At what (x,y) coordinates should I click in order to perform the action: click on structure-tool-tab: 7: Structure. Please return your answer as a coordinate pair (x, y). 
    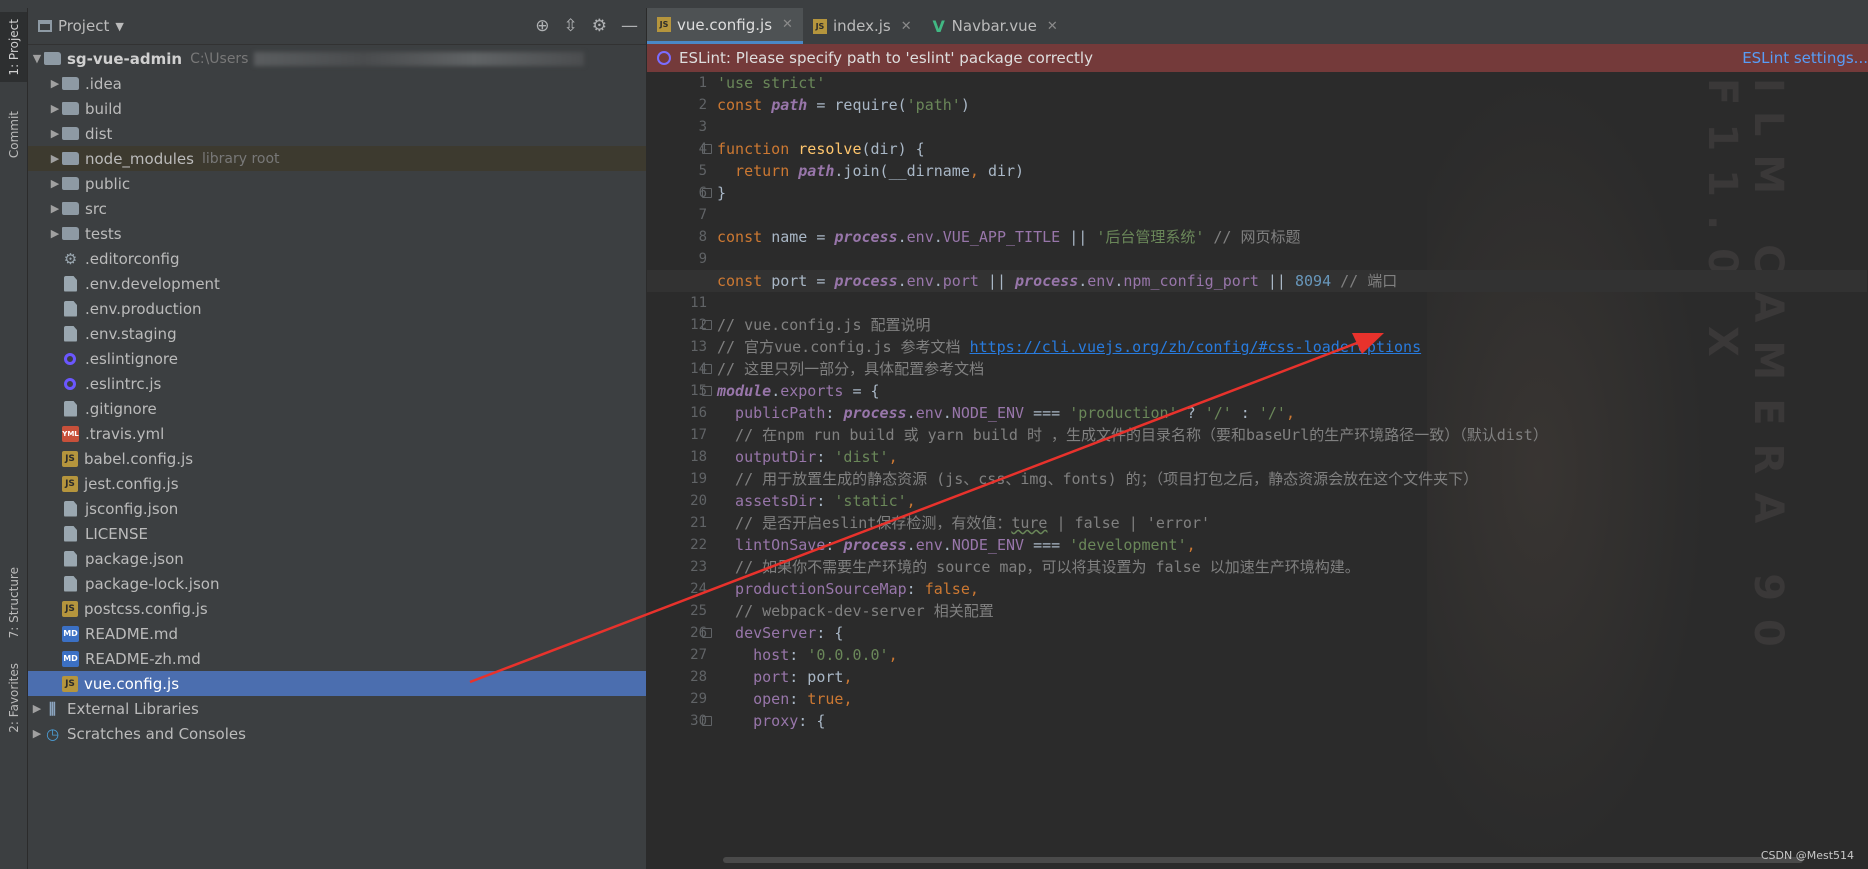
    Looking at the image, I should click on (13, 603).